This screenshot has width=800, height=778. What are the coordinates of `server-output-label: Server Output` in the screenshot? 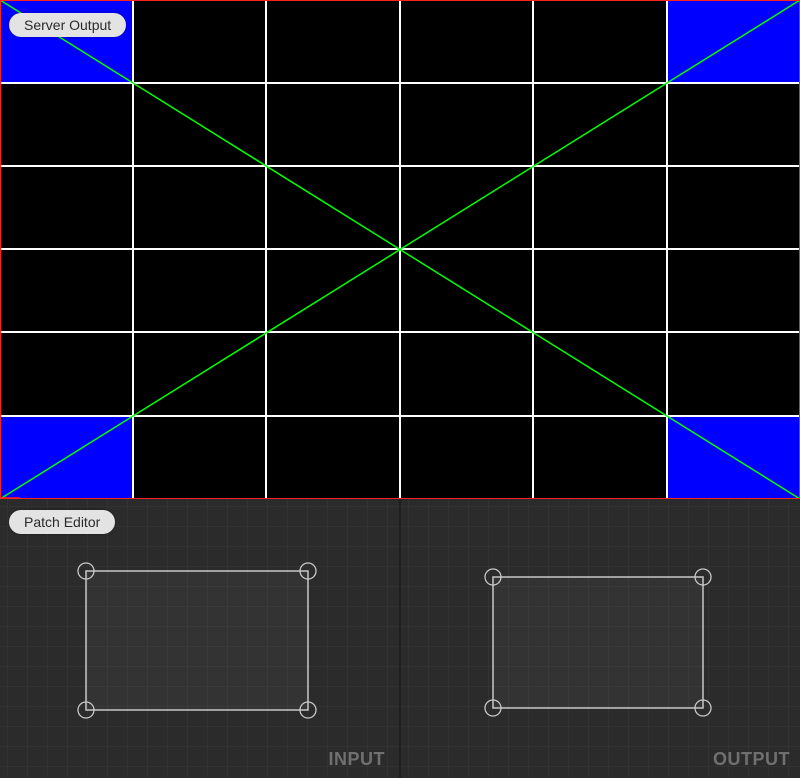 It's located at (68, 25).